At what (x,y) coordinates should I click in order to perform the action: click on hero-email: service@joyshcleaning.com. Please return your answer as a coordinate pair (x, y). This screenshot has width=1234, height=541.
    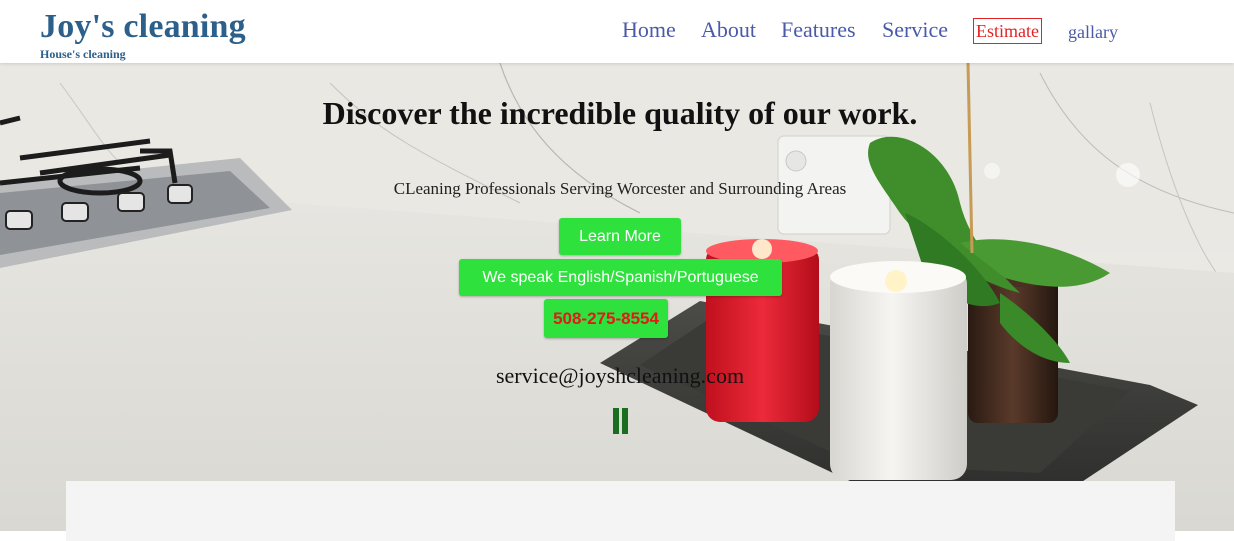
    Looking at the image, I should click on (617, 376).